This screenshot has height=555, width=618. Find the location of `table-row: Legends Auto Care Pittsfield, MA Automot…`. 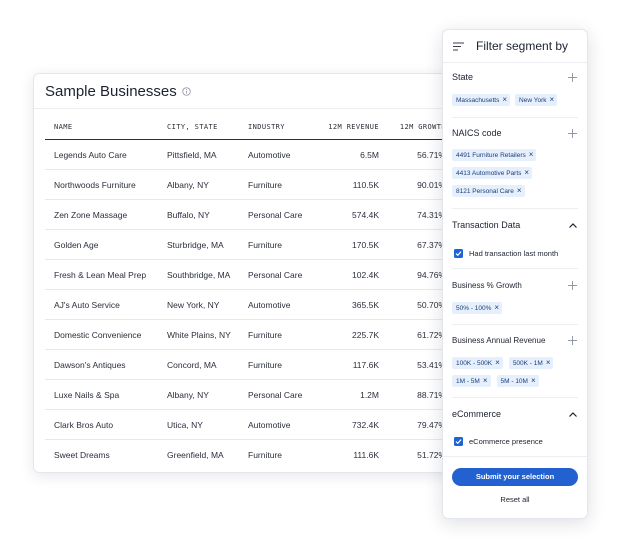

table-row: Legends Auto Care Pittsfield, MA Automot… is located at coordinates (245, 154).